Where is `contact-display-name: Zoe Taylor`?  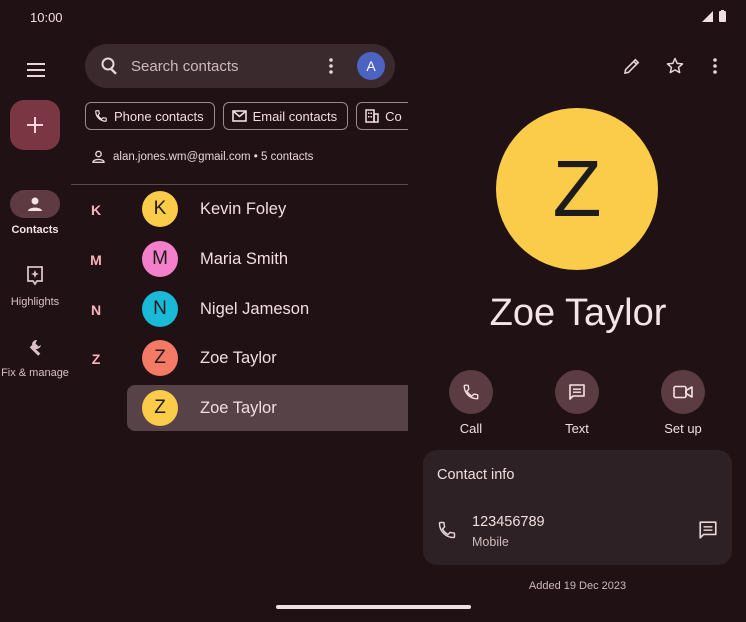 contact-display-name: Zoe Taylor is located at coordinates (578, 313).